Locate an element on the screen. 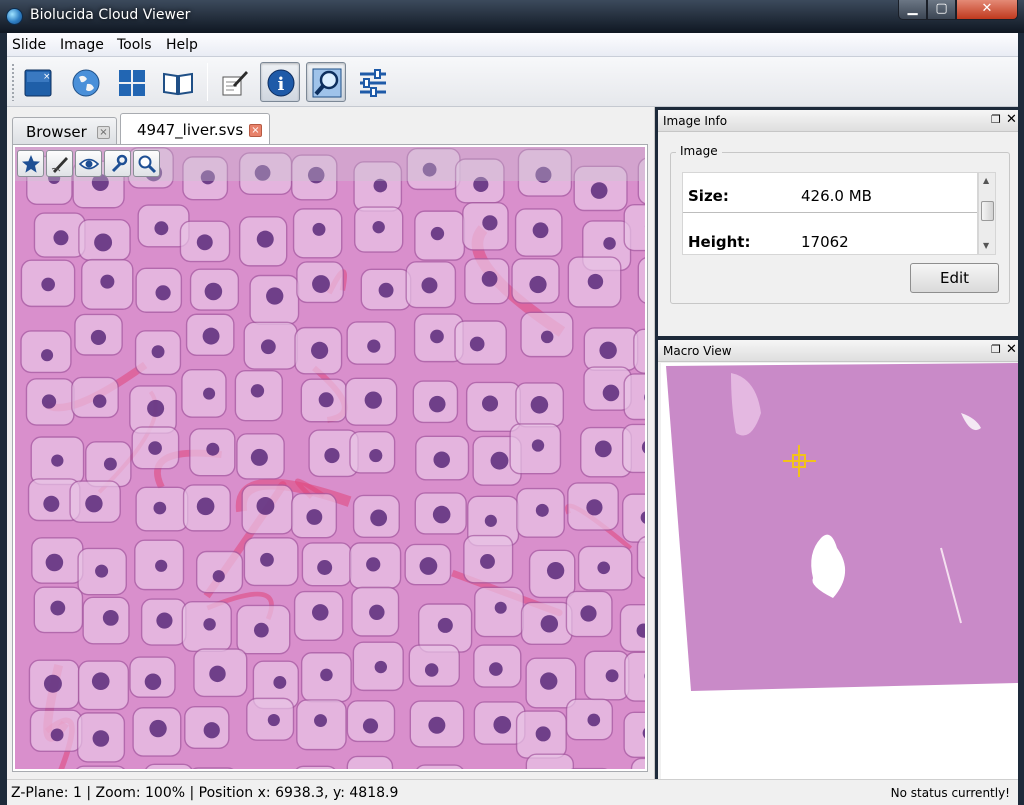 The height and width of the screenshot is (805, 1024). title-bar: Biolucida Cloud Viewer ▁ ▢ ✕ is located at coordinates (512, 16).